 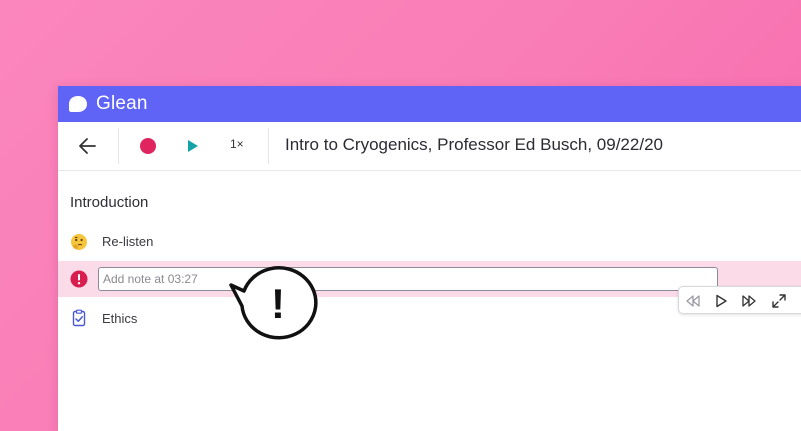 What do you see at coordinates (429, 104) in the screenshot?
I see `title-bar: Glean` at bounding box center [429, 104].